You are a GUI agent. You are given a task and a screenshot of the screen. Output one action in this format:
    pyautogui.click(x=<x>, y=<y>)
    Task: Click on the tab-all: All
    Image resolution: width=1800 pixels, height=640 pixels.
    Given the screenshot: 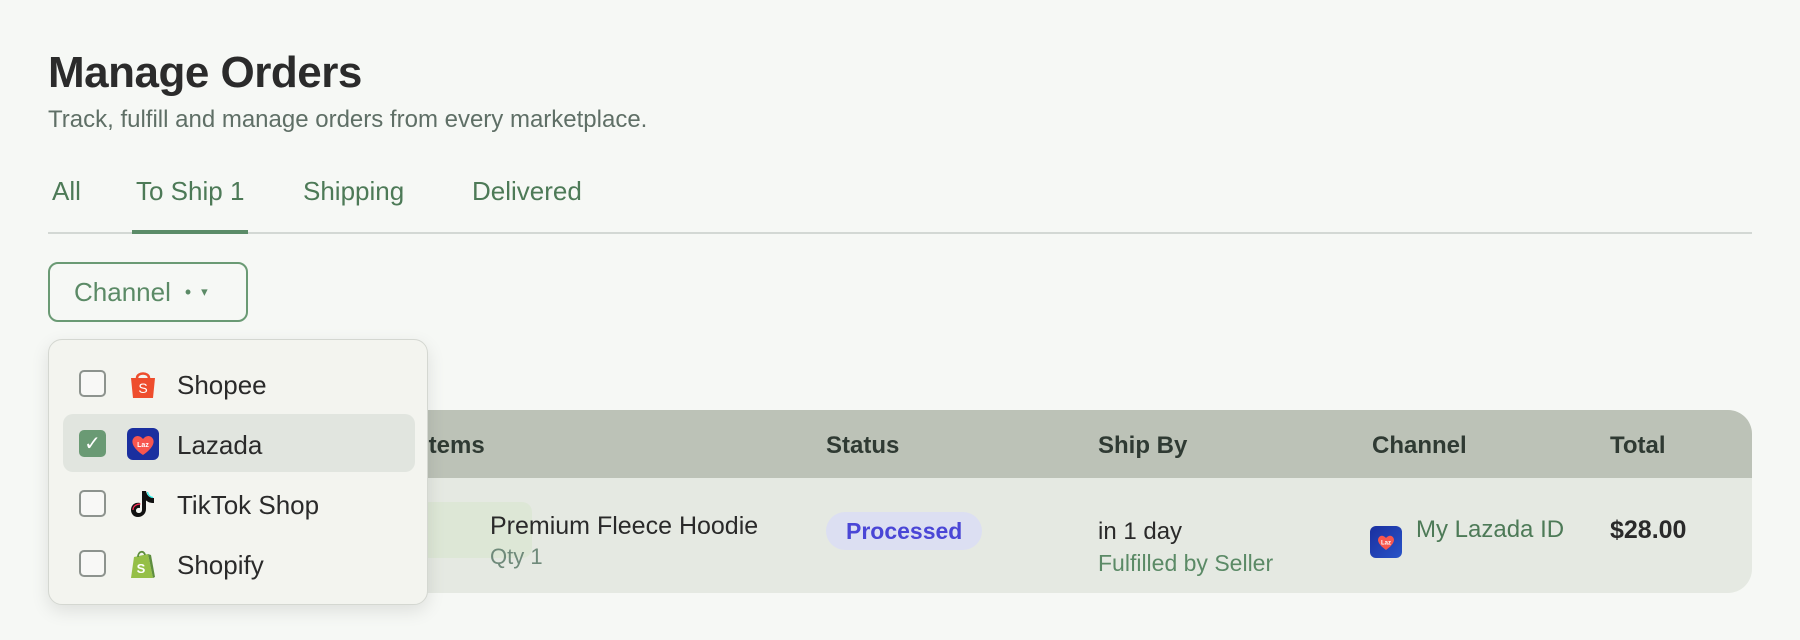 What is the action you would take?
    pyautogui.click(x=66, y=204)
    